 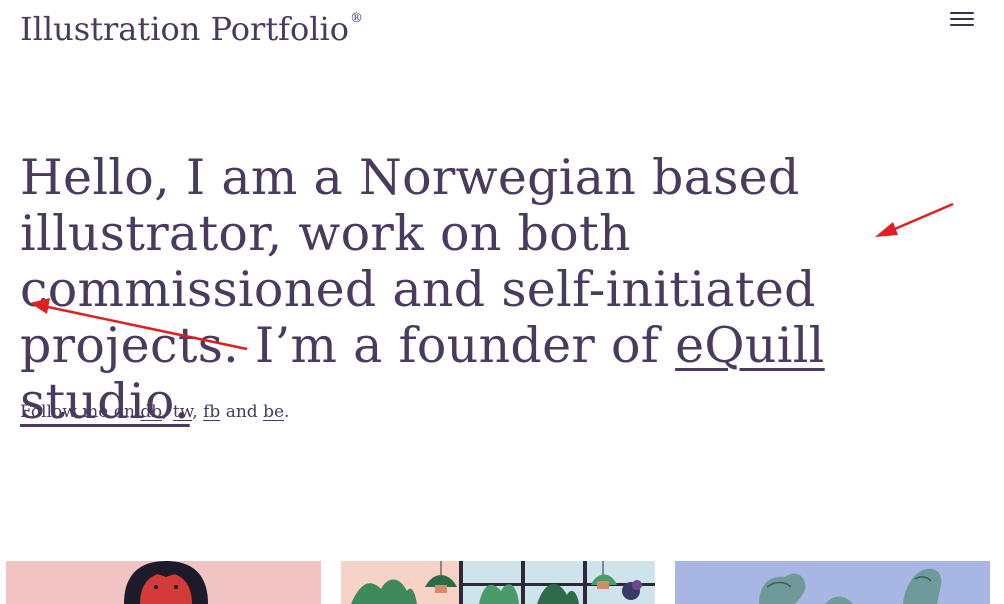 I want to click on registered-mark: ®, so click(x=357, y=18).